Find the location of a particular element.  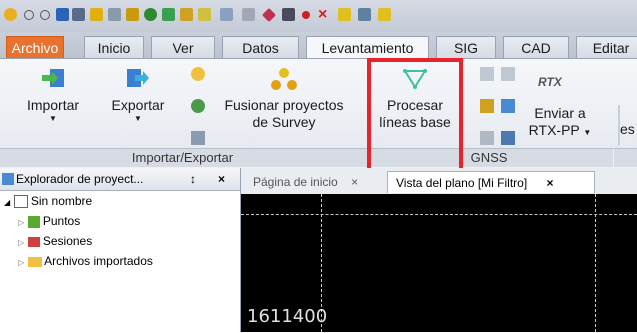

tab-plan-label: Vista del plano [Mi Filtro] is located at coordinates (462, 183).